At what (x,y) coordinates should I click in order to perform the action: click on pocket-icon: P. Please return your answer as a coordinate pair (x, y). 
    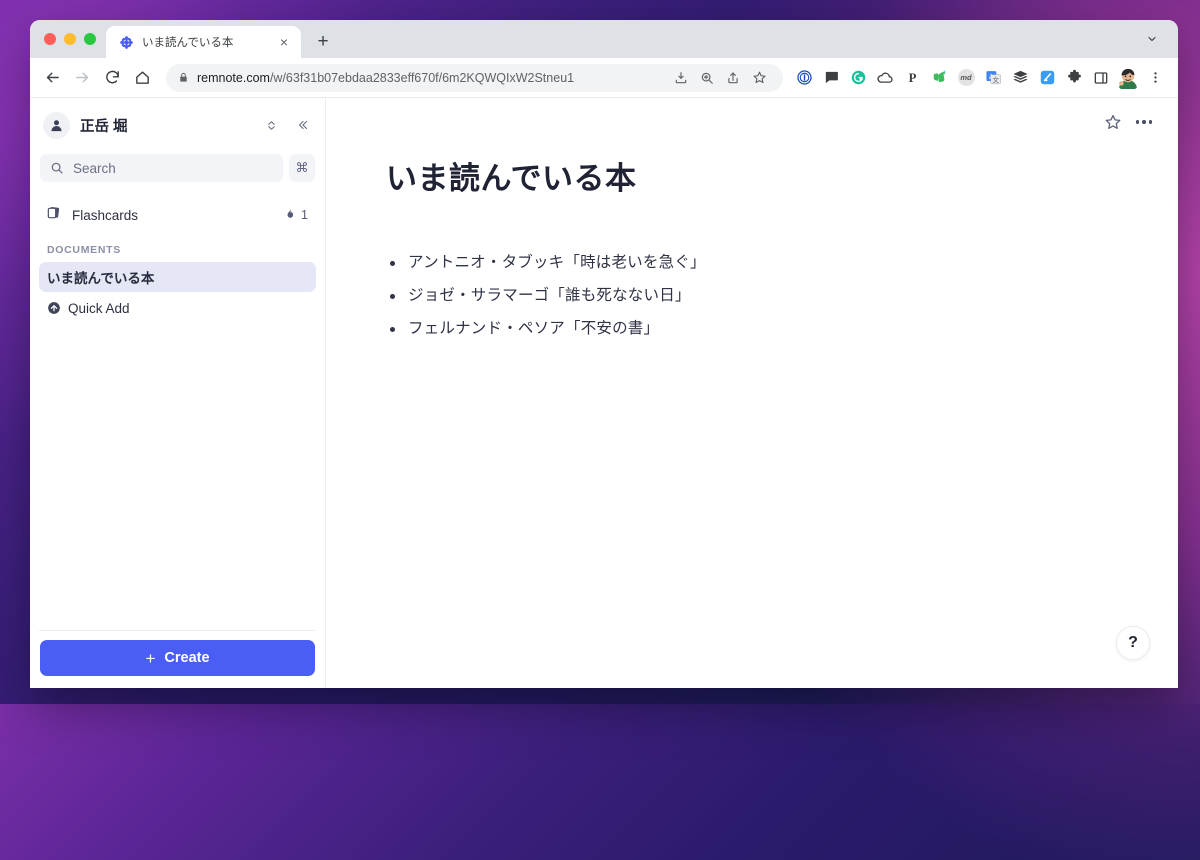
    Looking at the image, I should click on (912, 78).